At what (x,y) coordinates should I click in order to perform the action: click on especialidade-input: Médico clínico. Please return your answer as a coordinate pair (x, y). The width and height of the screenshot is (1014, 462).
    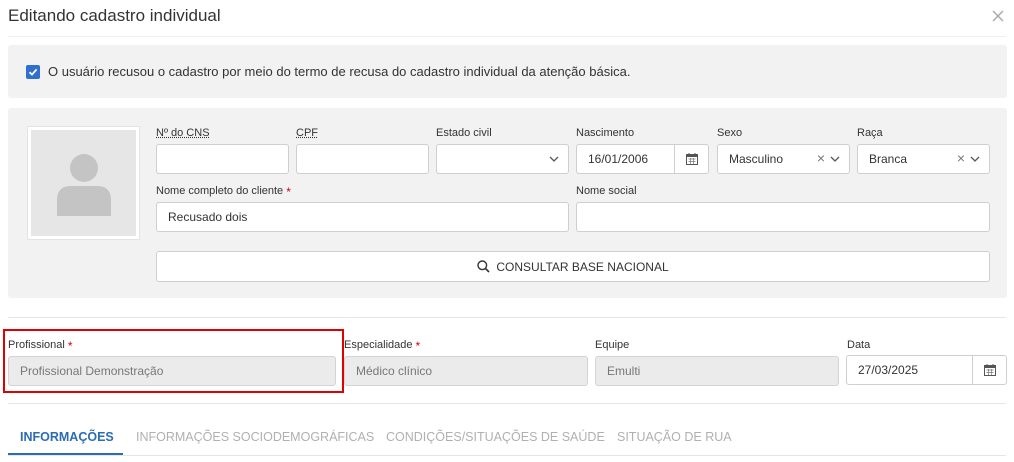
    Looking at the image, I should click on (466, 371).